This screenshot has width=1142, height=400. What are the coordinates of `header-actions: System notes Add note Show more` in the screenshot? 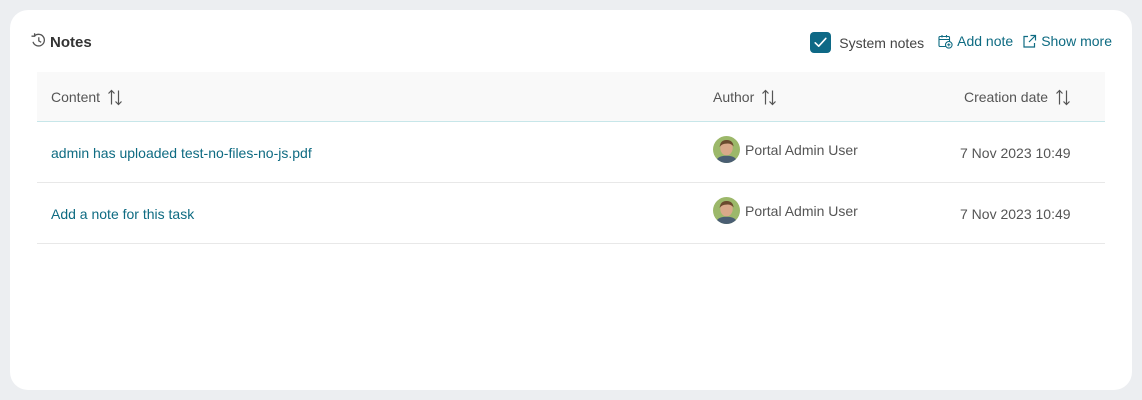 It's located at (961, 42).